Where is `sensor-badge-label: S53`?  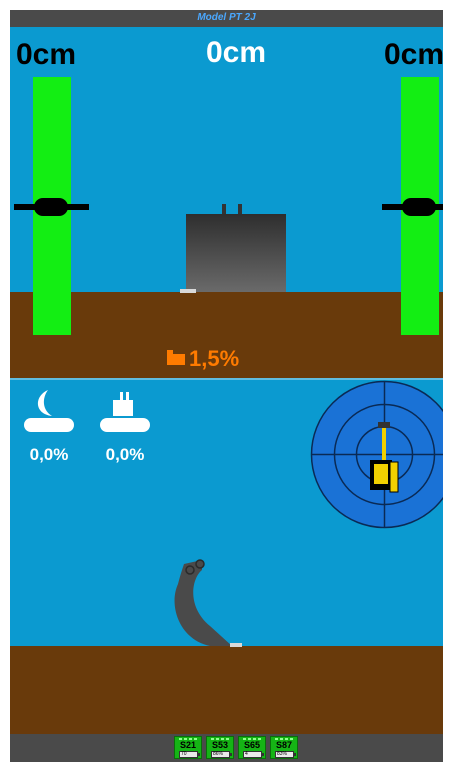 sensor-badge-label: S53 is located at coordinates (219, 745).